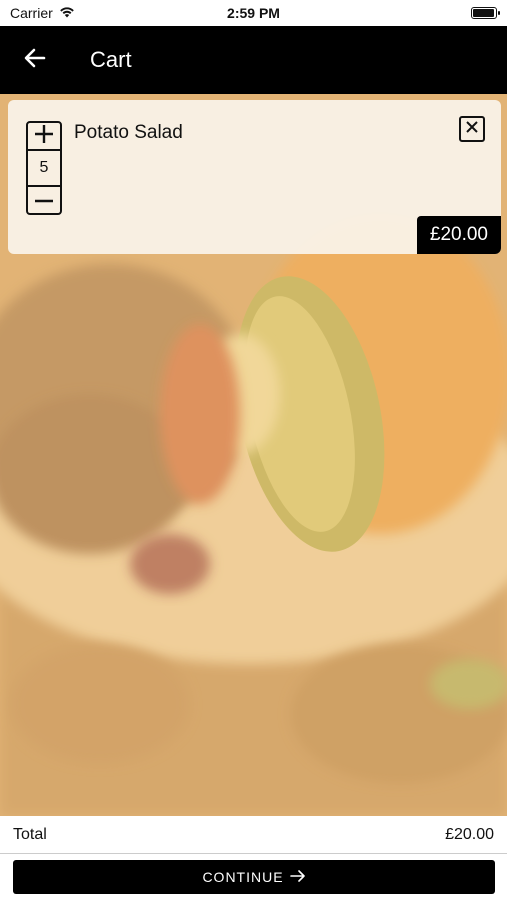 Image resolution: width=507 pixels, height=900 pixels. I want to click on battery-level, so click(483, 13).